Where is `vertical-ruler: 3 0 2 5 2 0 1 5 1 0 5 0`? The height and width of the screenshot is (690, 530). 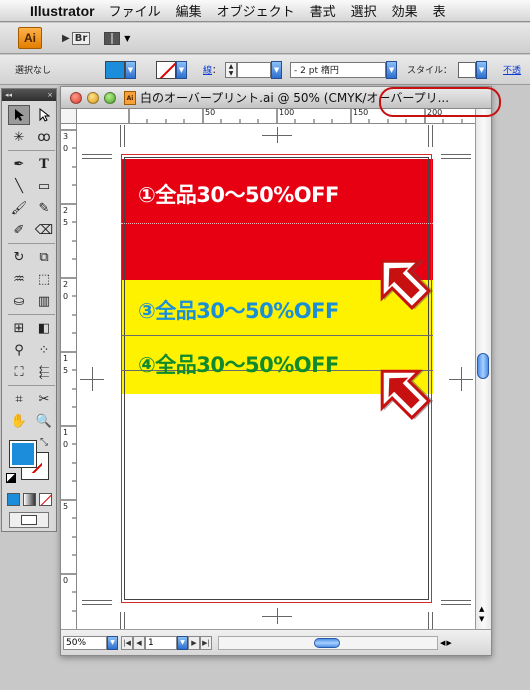
vertical-ruler: 3 0 2 5 2 0 1 5 1 0 5 0 is located at coordinates (69, 376).